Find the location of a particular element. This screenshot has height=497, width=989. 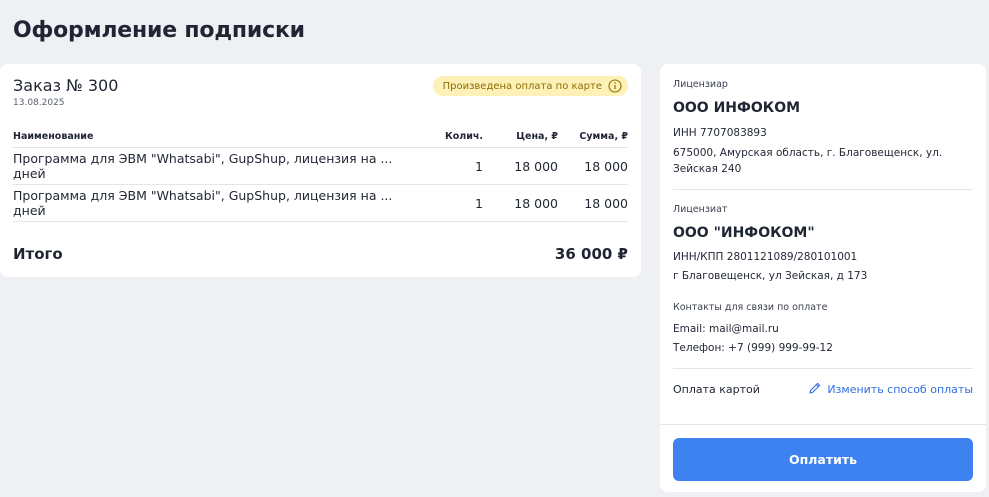

change-payment-method-link: Изменить способ оплаты is located at coordinates (890, 389).